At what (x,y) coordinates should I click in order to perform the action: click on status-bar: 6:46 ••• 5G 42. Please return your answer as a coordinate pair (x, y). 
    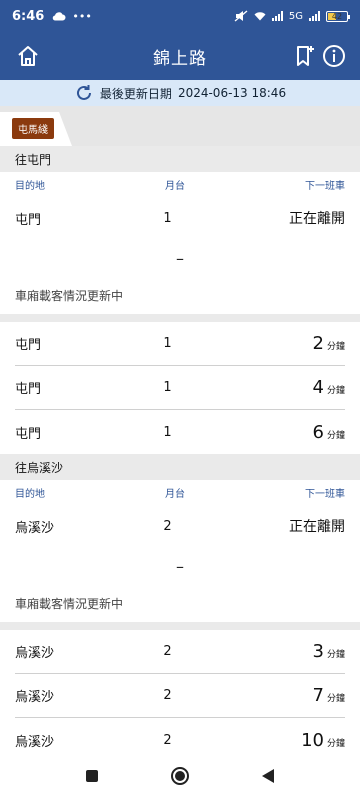
    Looking at the image, I should click on (180, 16).